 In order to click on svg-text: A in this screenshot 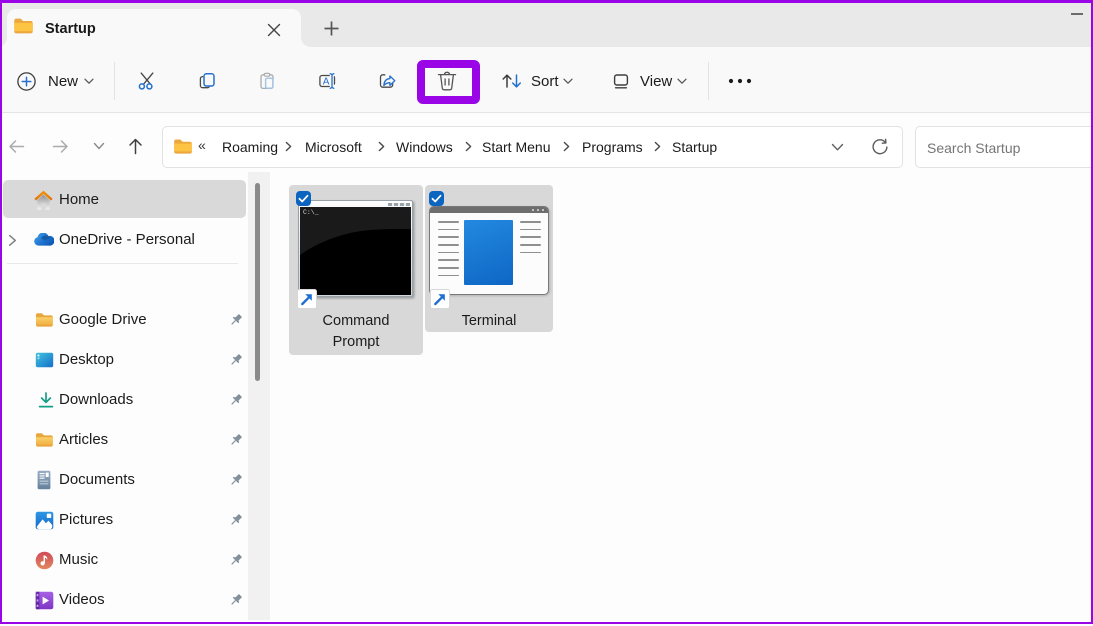, I will do `click(326, 82)`.